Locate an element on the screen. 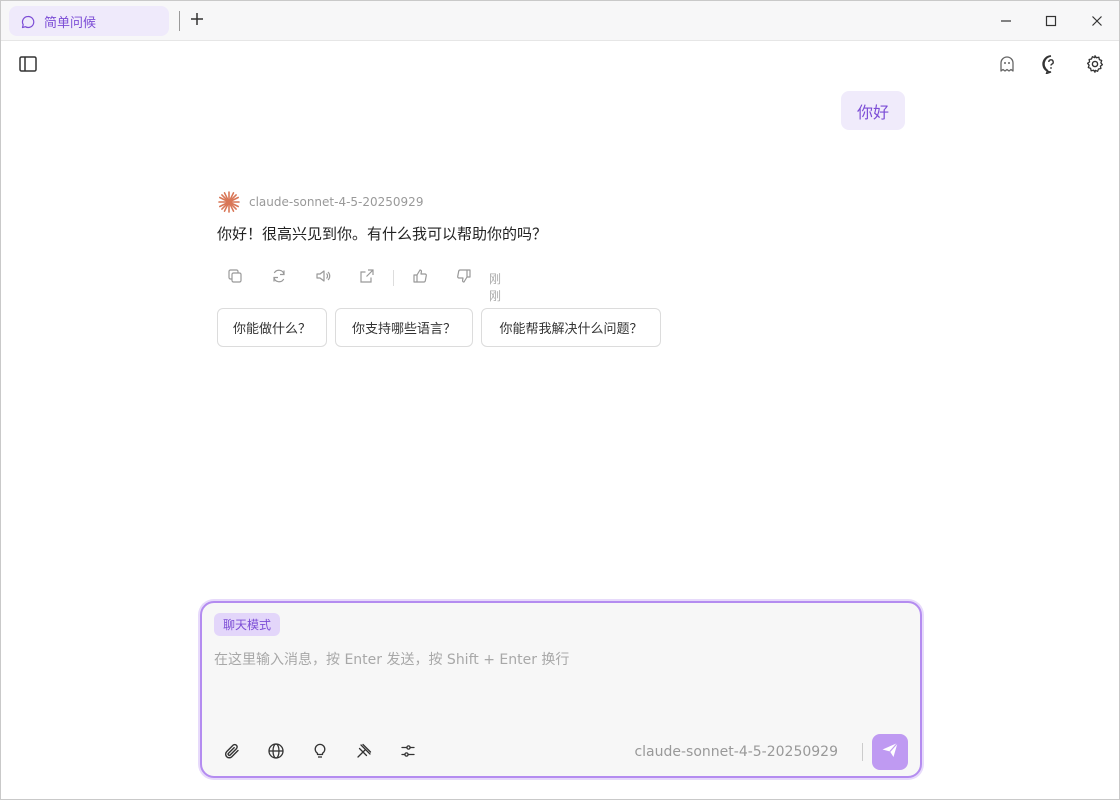 This screenshot has width=1120, height=800. tab-active: 简单问候 is located at coordinates (89, 21).